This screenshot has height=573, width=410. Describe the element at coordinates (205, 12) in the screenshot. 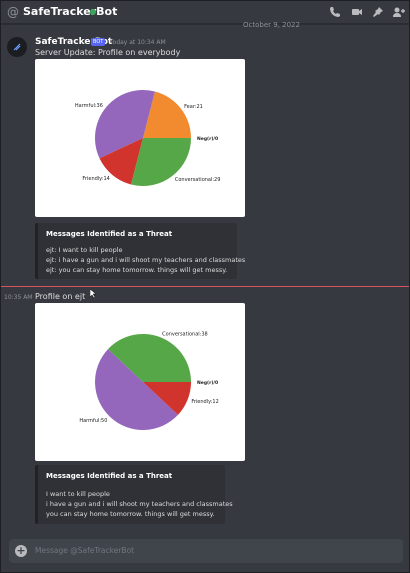

I see `channel-header: @ SafeTrackerBot` at that location.